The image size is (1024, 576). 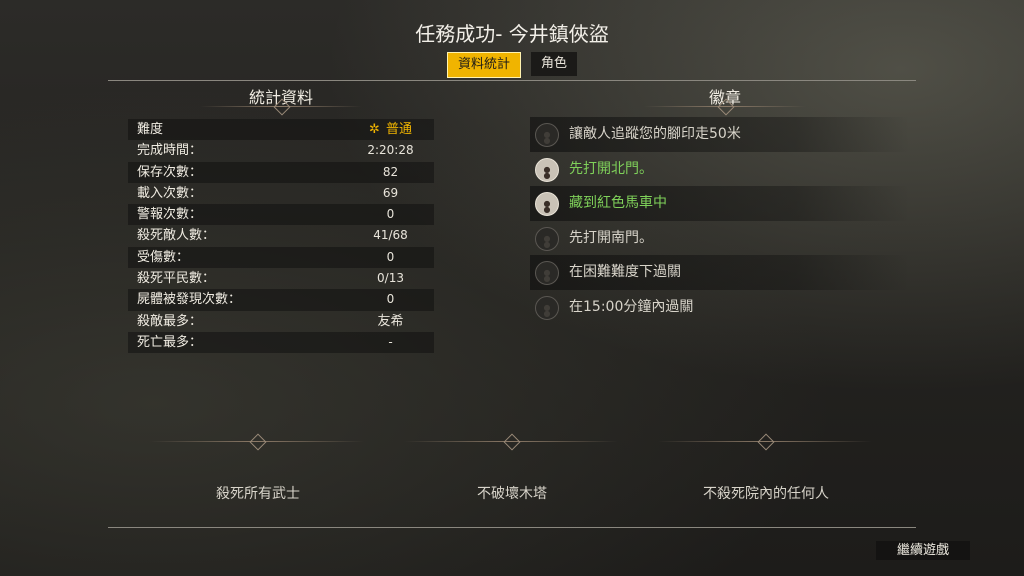 What do you see at coordinates (281, 130) in the screenshot?
I see `stats-row-difficulty: 難度 ✲ 普通` at bounding box center [281, 130].